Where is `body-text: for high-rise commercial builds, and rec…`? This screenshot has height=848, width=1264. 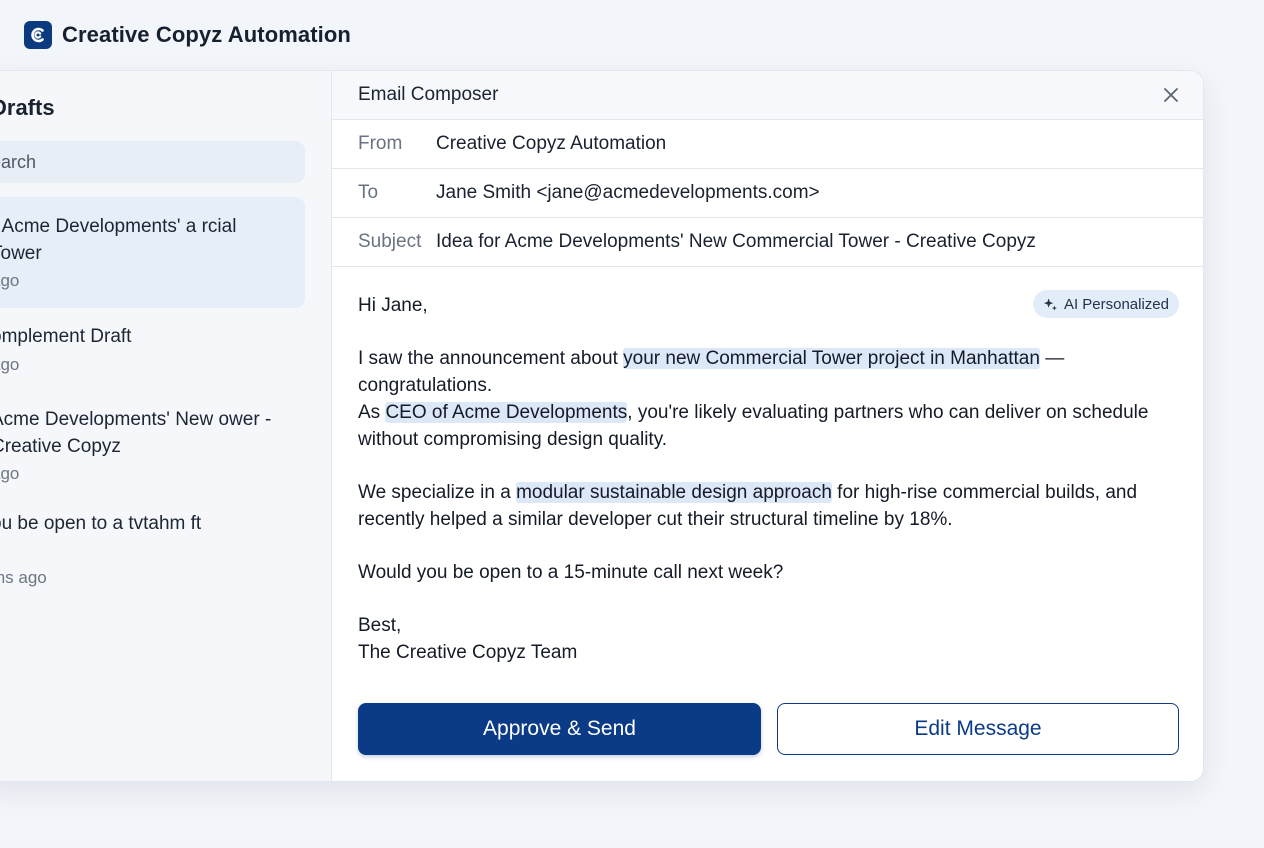 body-text: for high-rise commercial builds, and rec… is located at coordinates (748, 572).